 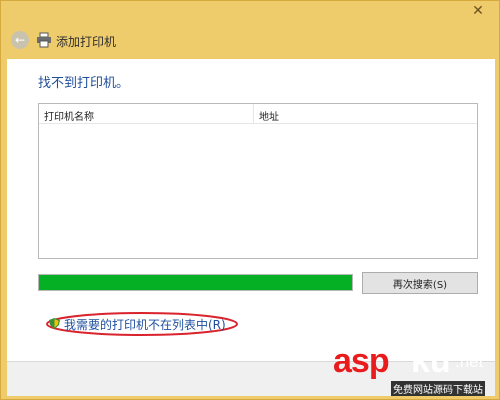 I want to click on shield-icon, so click(x=54, y=323).